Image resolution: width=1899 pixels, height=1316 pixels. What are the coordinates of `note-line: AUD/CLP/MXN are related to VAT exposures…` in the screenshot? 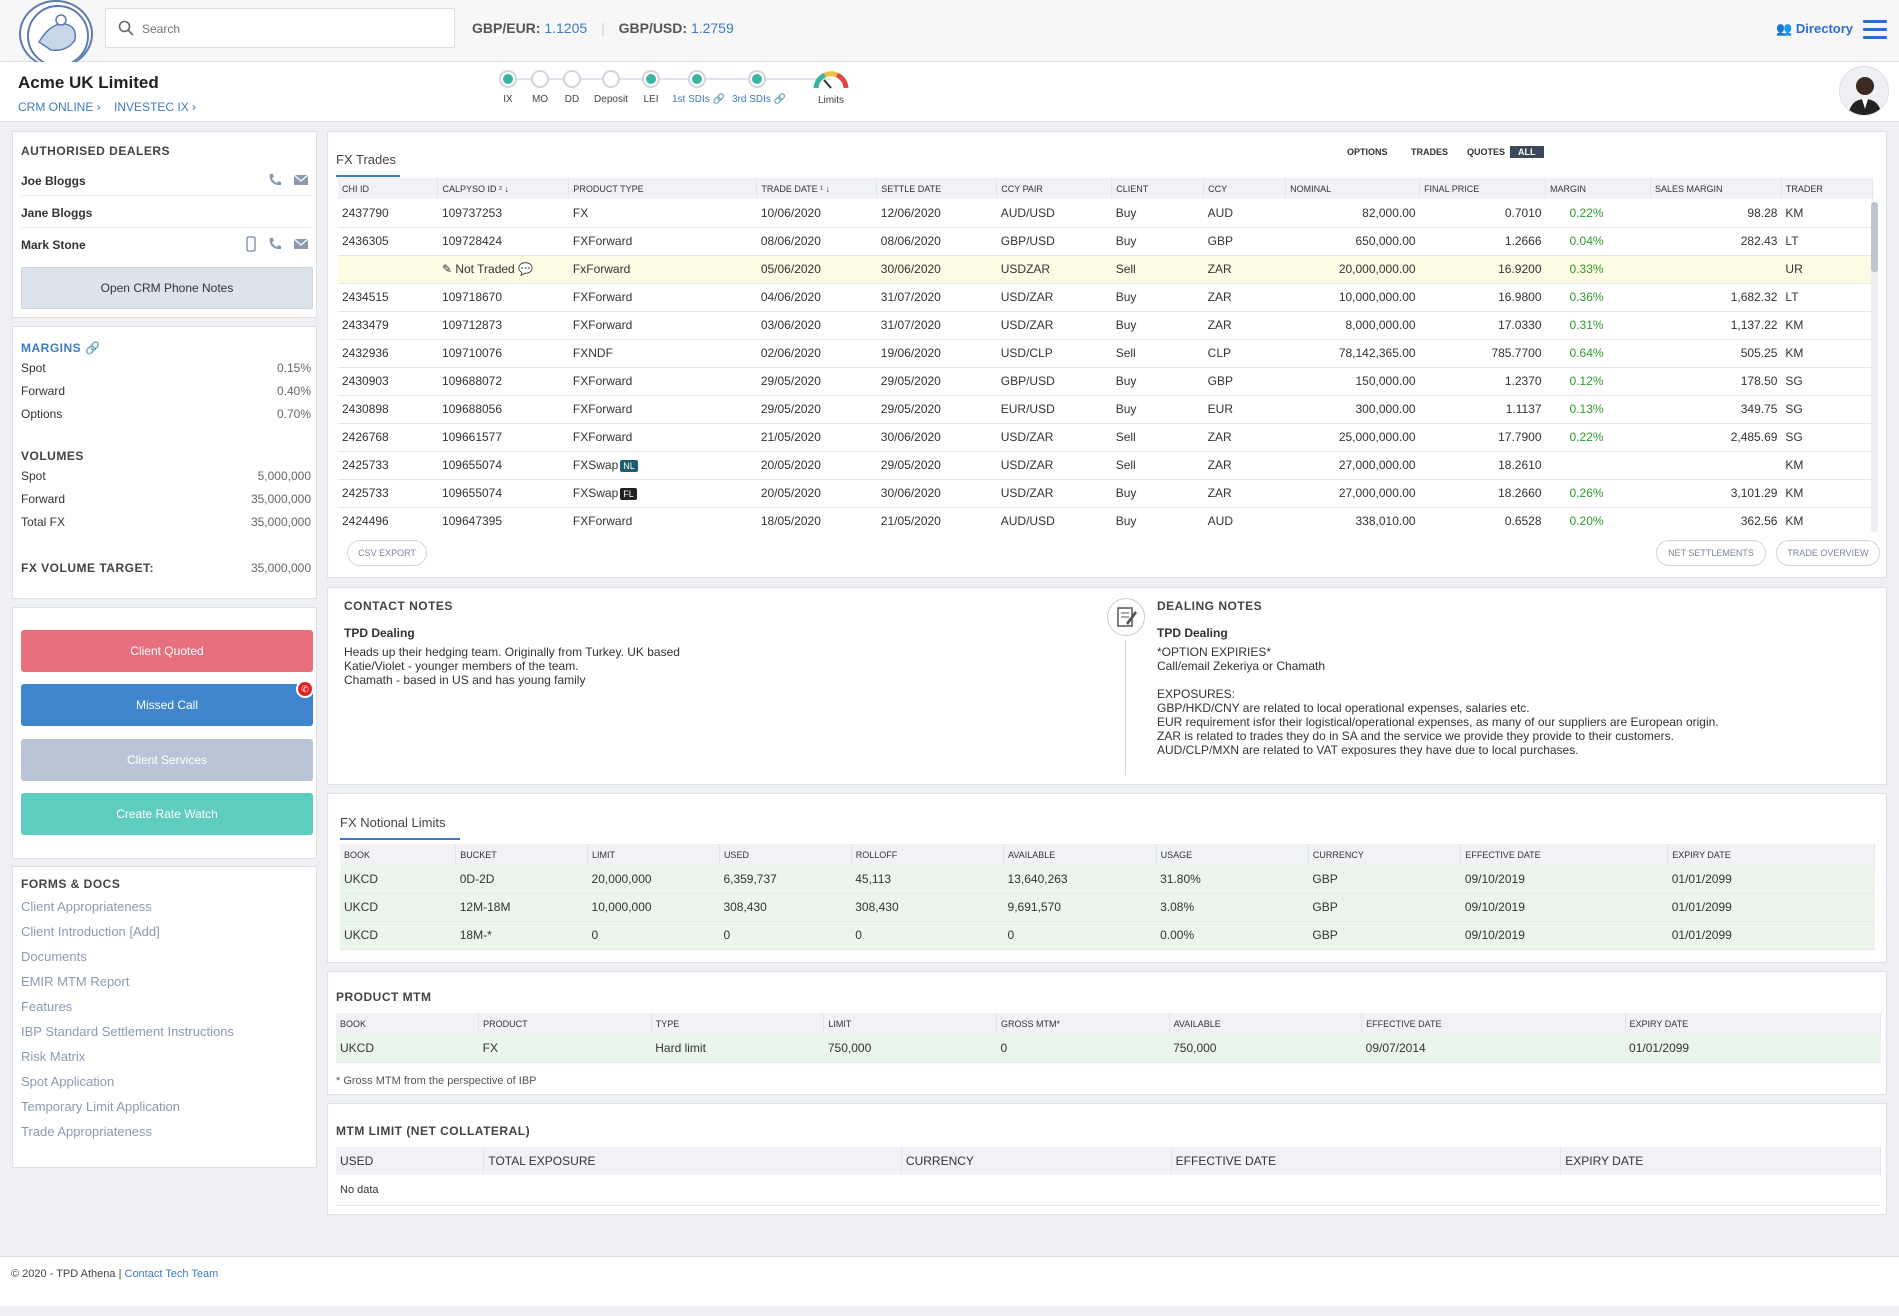 It's located at (1368, 750).